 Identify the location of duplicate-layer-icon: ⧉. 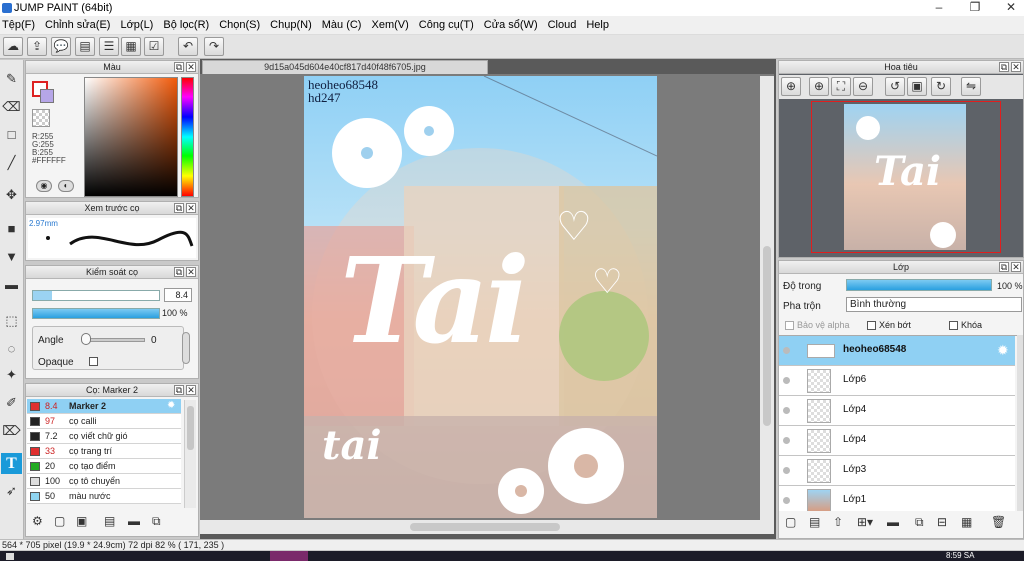
(919, 522).